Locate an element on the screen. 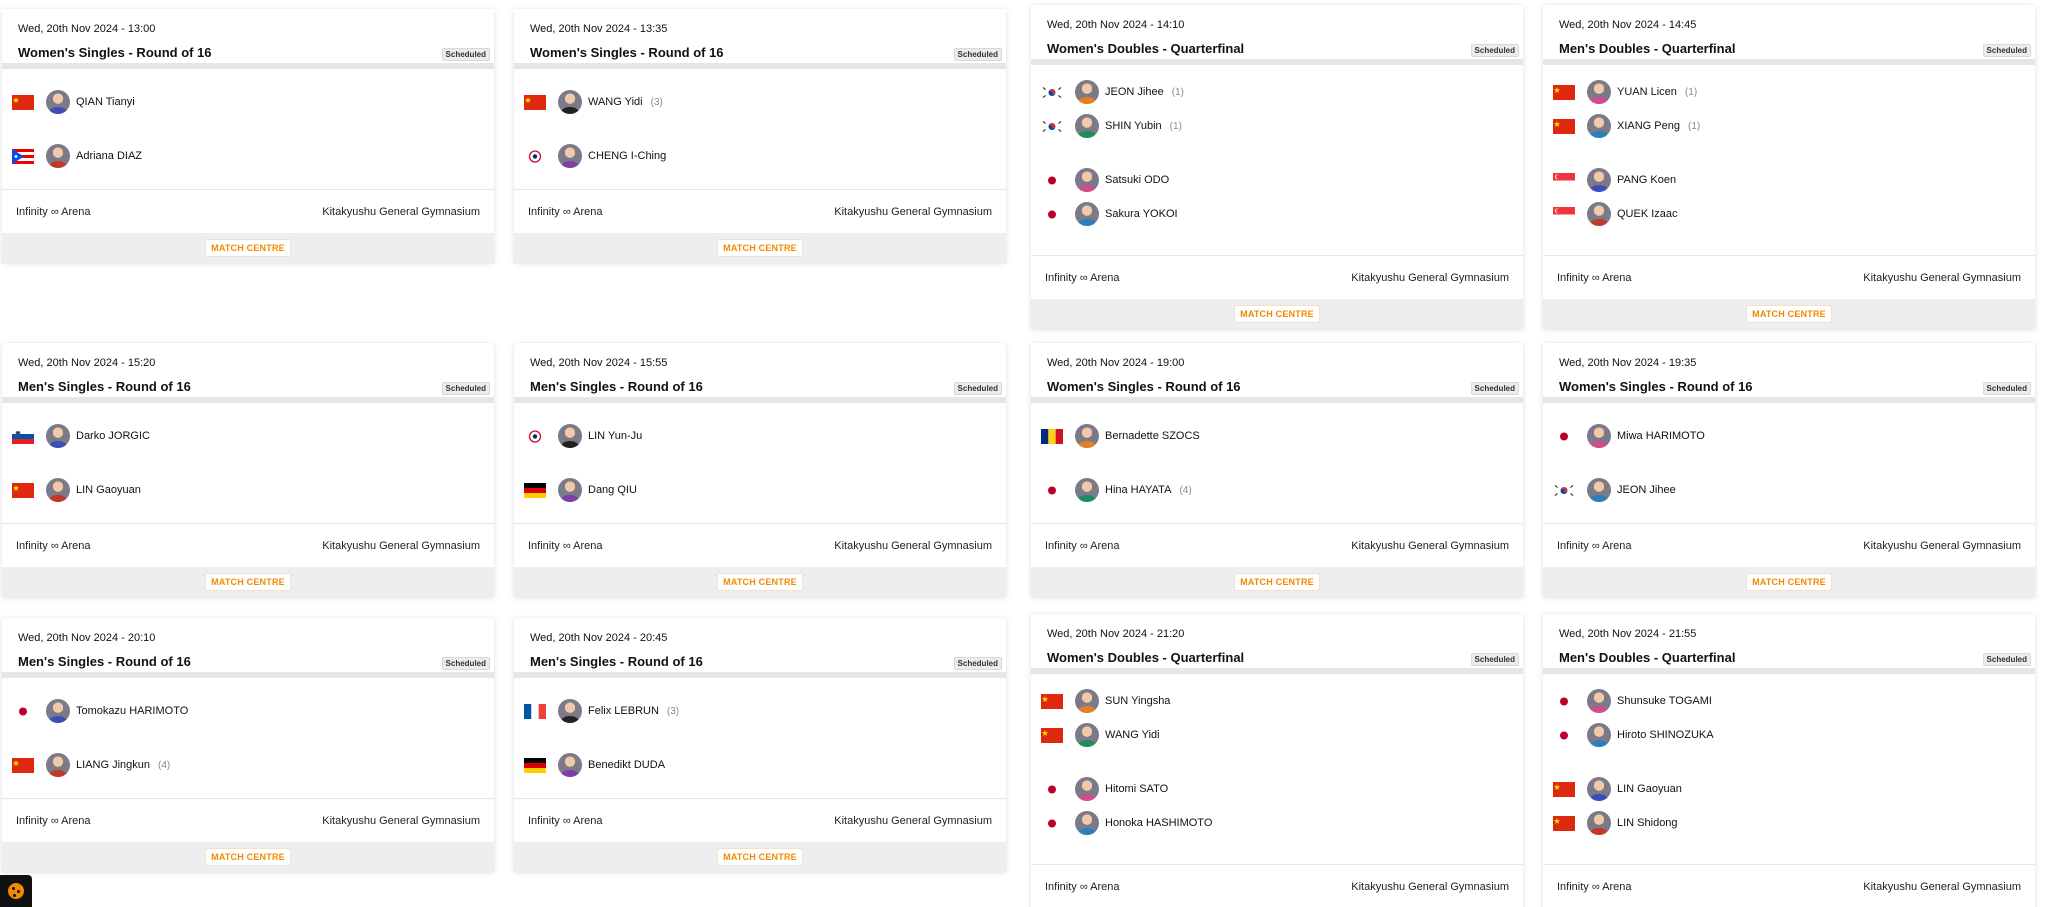 This screenshot has height=907, width=2048. player-list: Felix LEBRUN (3) Benedikt DUDA is located at coordinates (760, 738).